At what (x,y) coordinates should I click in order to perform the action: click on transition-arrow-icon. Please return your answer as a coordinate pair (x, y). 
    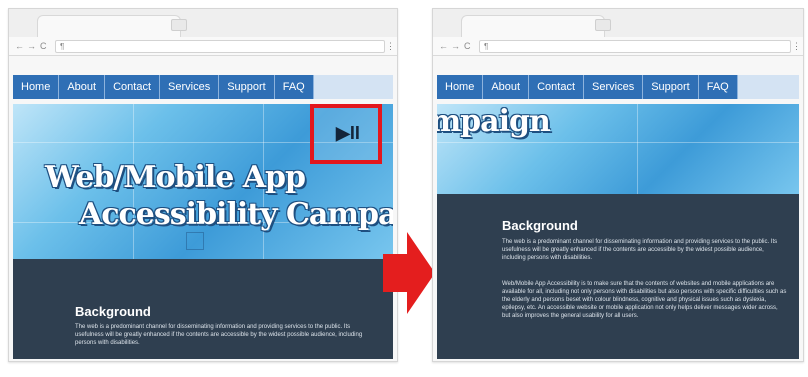
    Looking at the image, I should click on (409, 273).